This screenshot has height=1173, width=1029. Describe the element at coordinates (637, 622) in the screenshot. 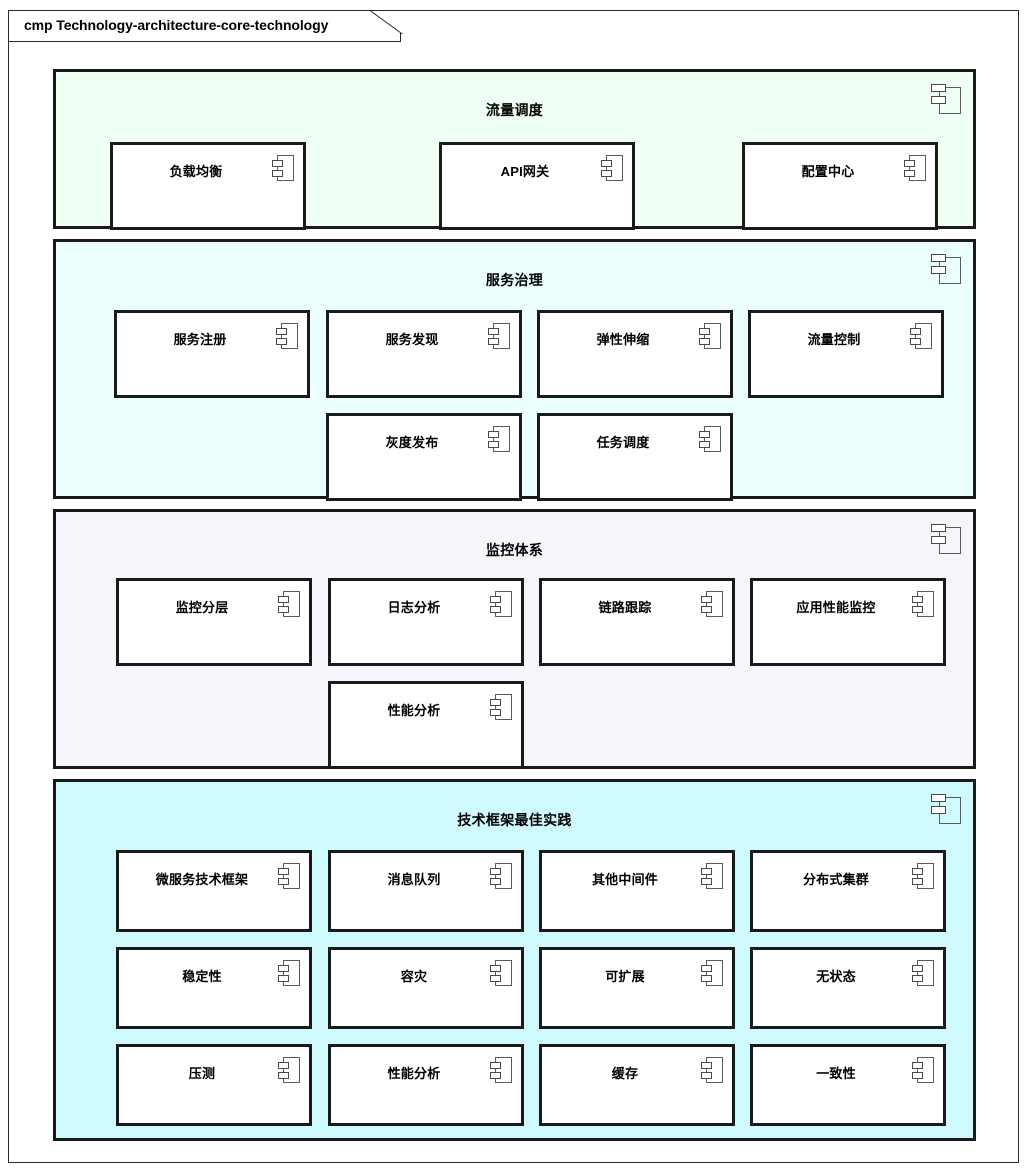

I see `component-box: 链路跟踪` at that location.